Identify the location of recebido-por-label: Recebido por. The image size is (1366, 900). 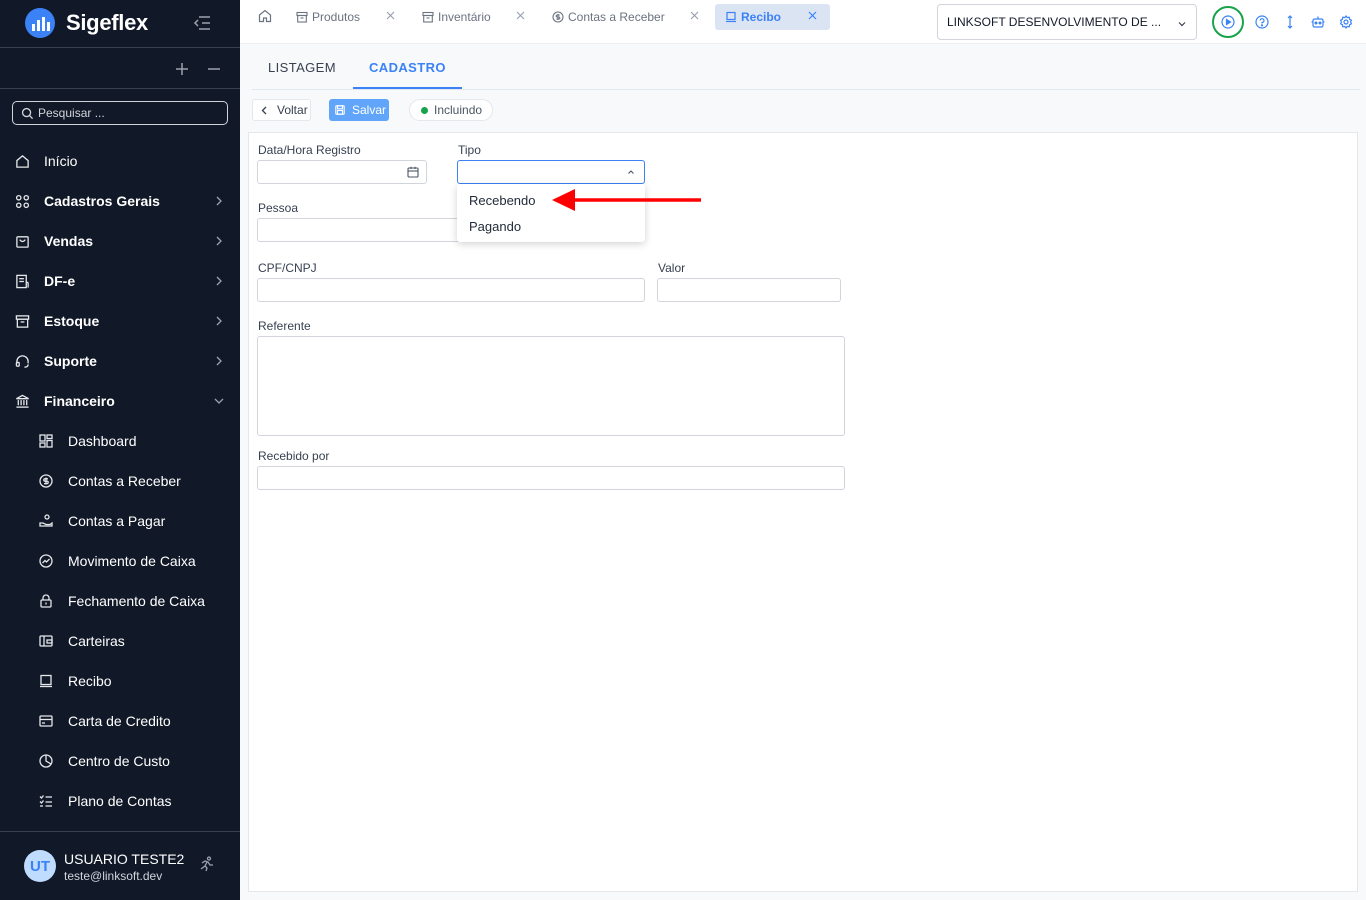
(294, 456).